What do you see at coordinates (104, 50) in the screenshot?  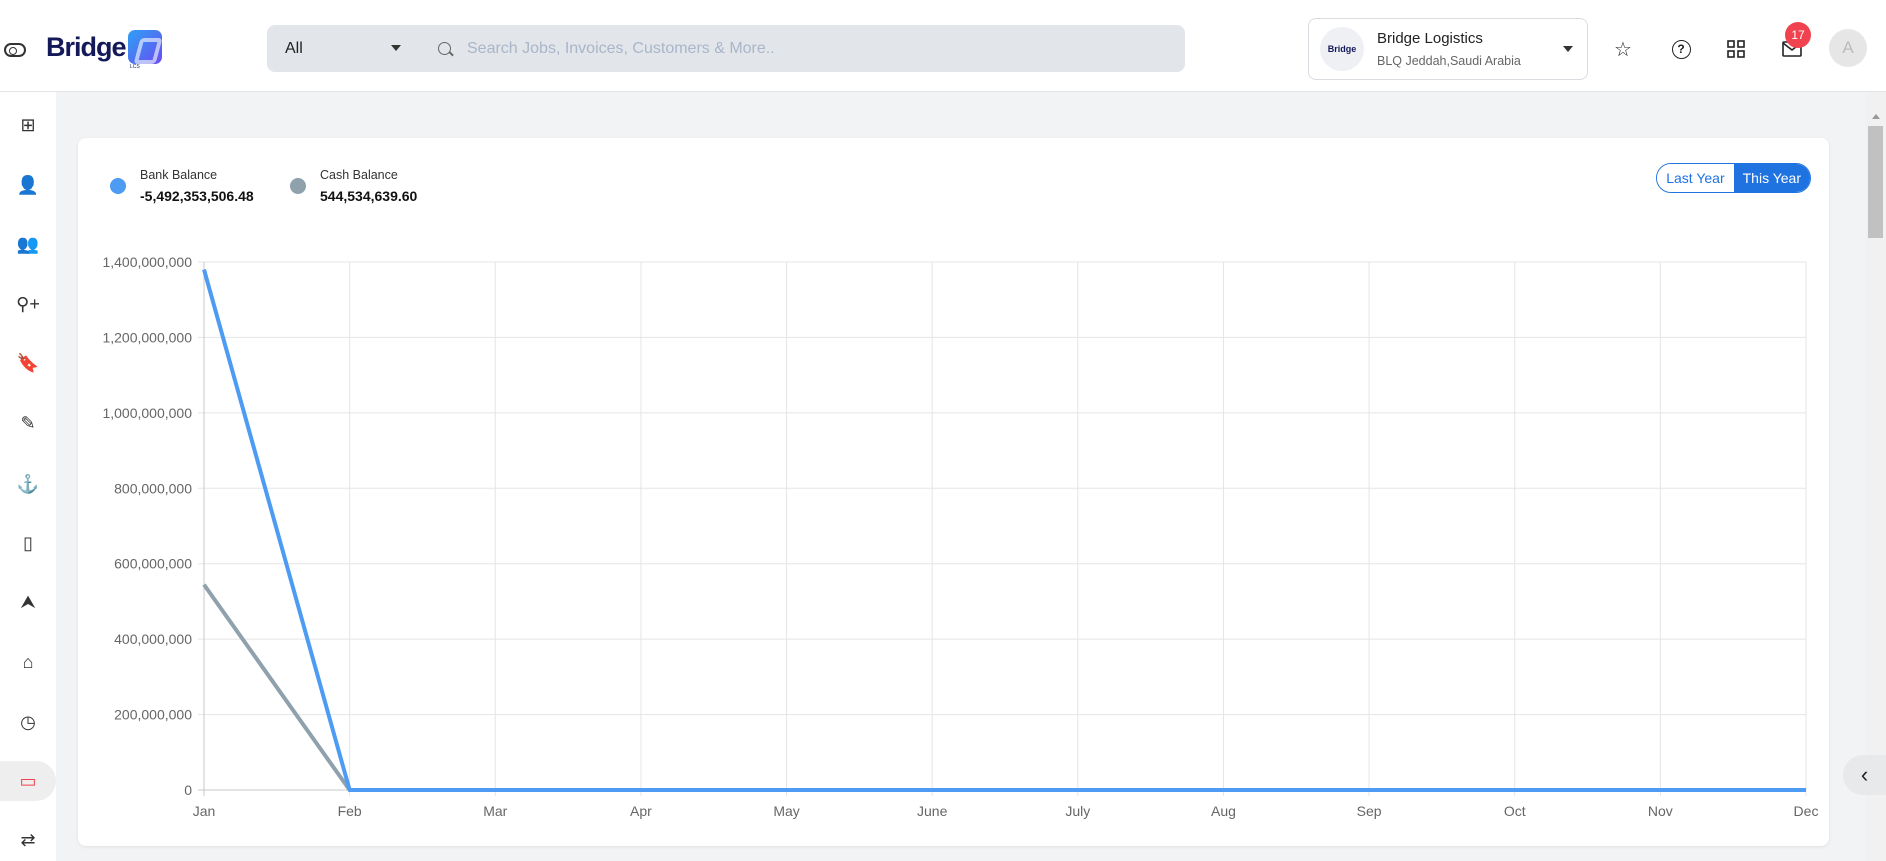 I see `logo: Bridge LCS` at bounding box center [104, 50].